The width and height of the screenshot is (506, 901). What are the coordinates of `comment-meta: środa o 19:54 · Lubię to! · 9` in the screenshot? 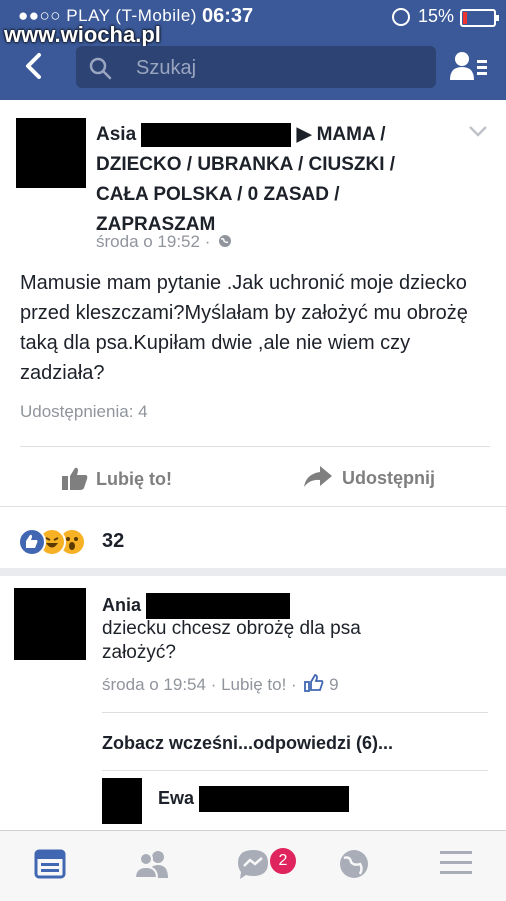 It's located at (220, 684).